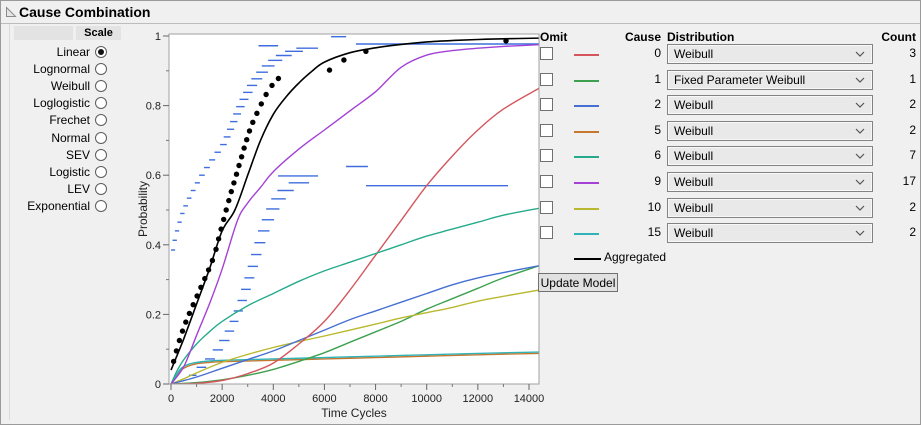 The width and height of the screenshot is (921, 425). Describe the element at coordinates (770, 105) in the screenshot. I see `distribution-select-cause-2: Weibull` at that location.